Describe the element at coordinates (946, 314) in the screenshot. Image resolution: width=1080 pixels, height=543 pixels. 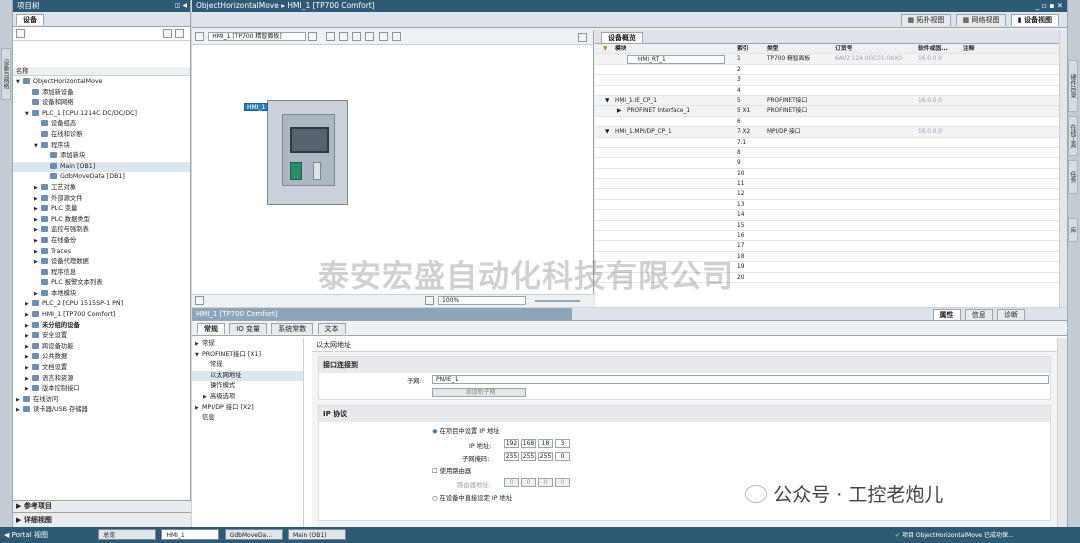
I see `tab-properties: 属性` at that location.